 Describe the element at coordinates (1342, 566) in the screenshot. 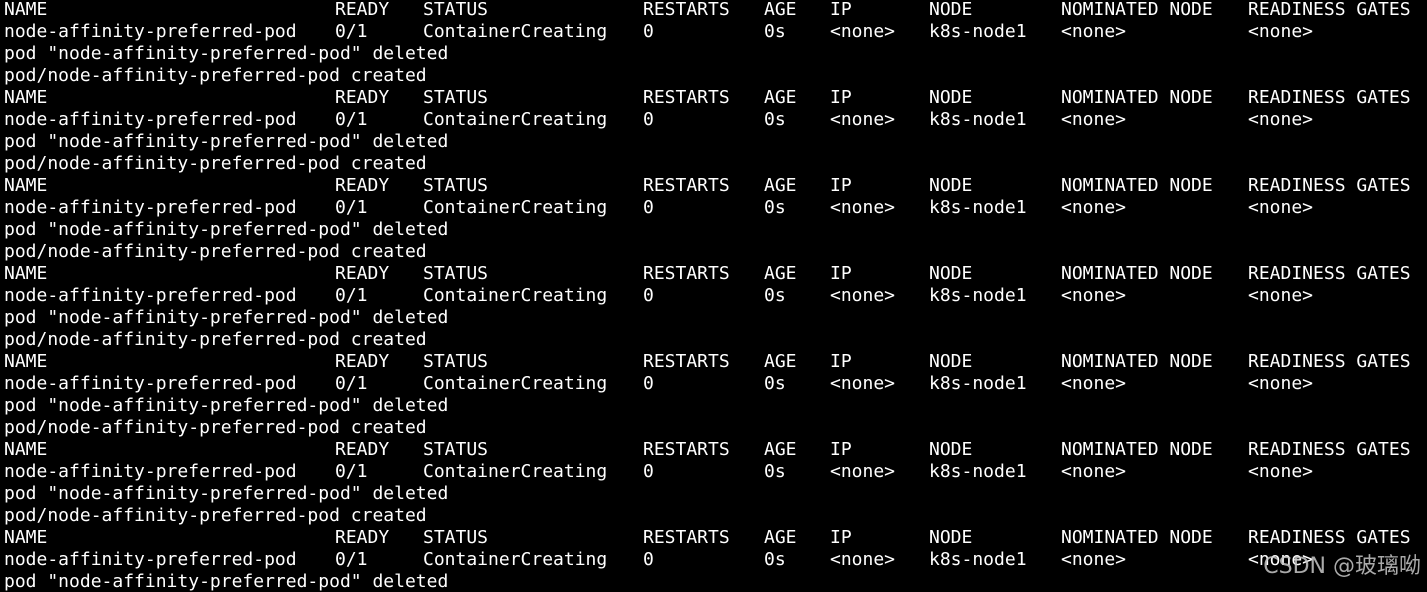

I see `watermark: CSDN @玻璃呦` at that location.